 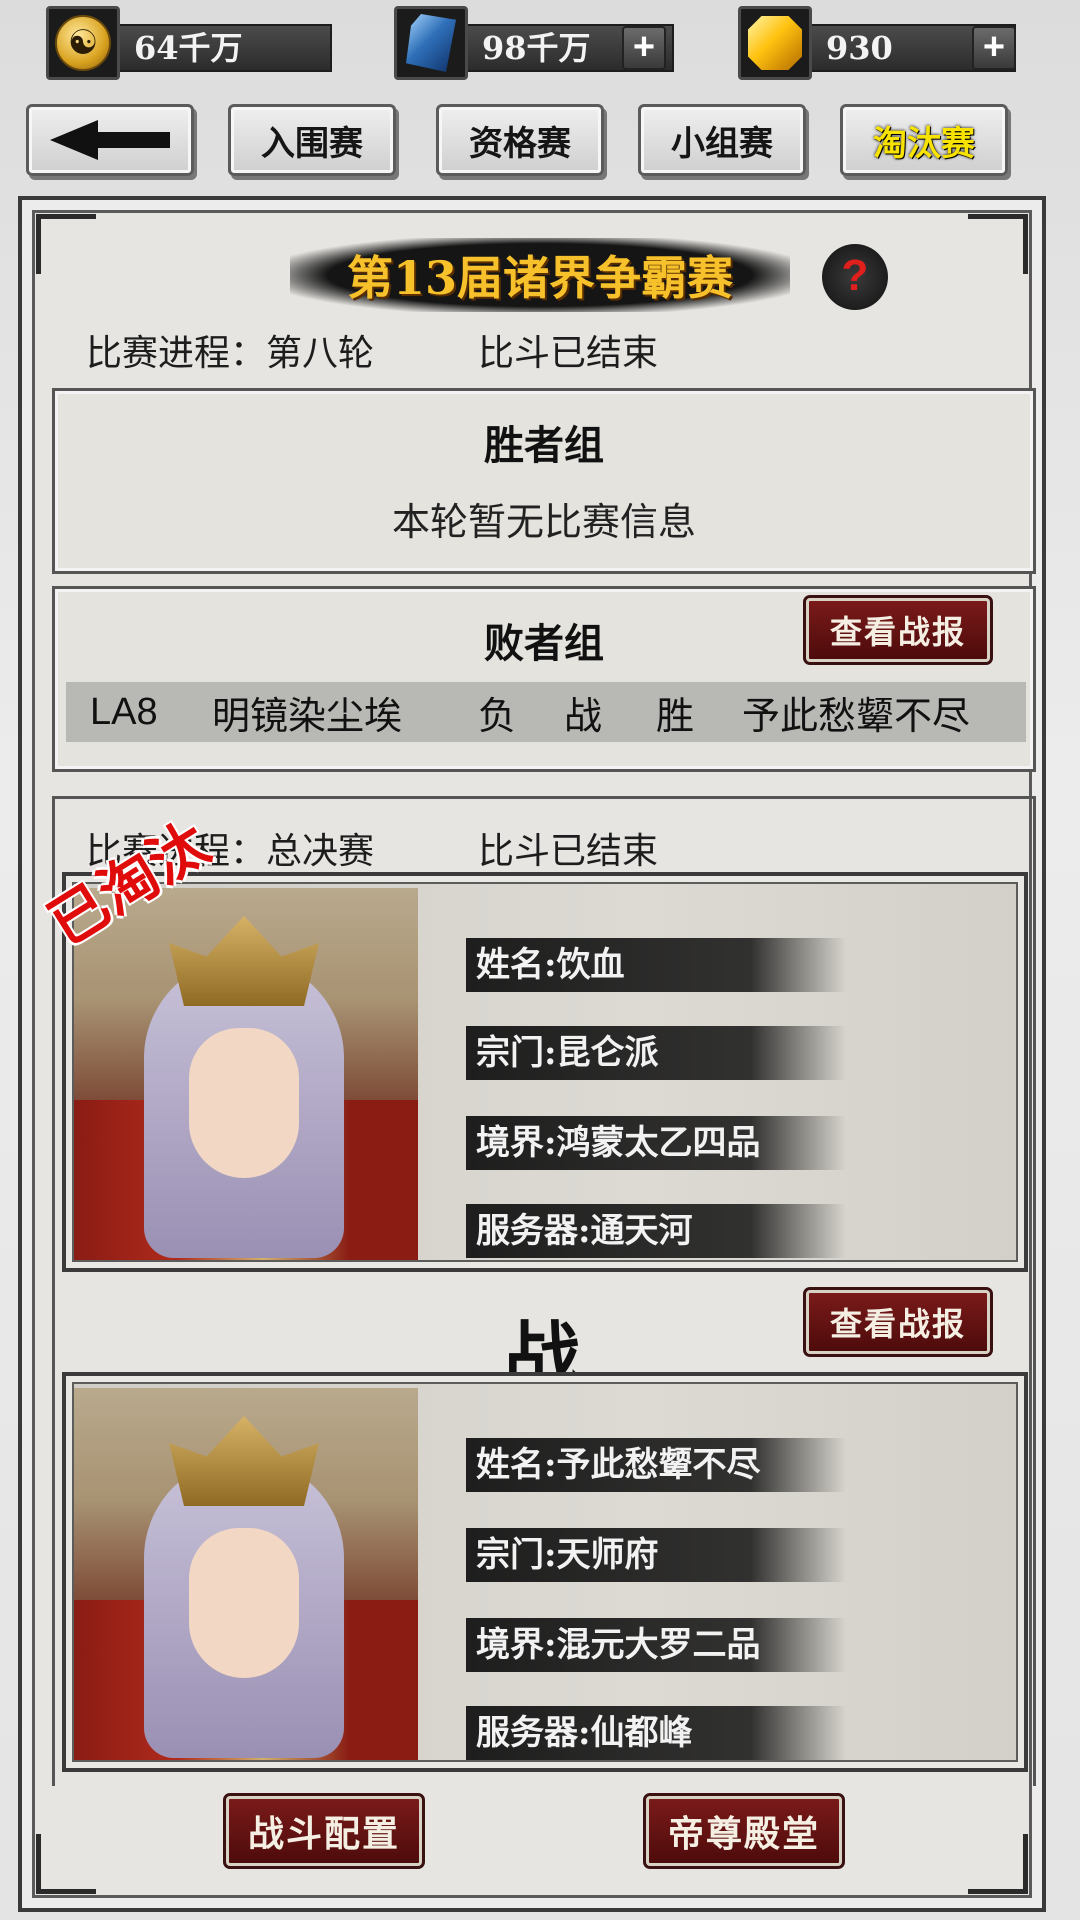 I want to click on battle-config-button: 战斗配置, so click(x=324, y=1831).